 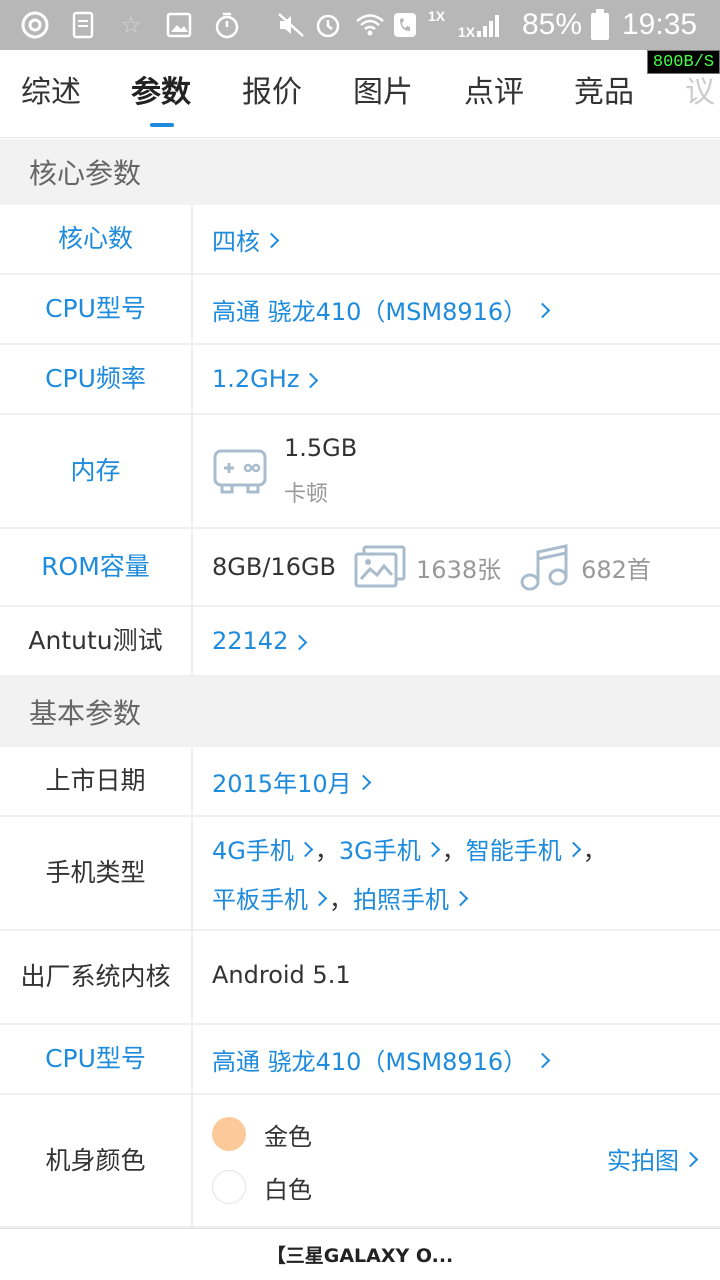 I want to click on release-date-link: 2015年10月, so click(x=292, y=781).